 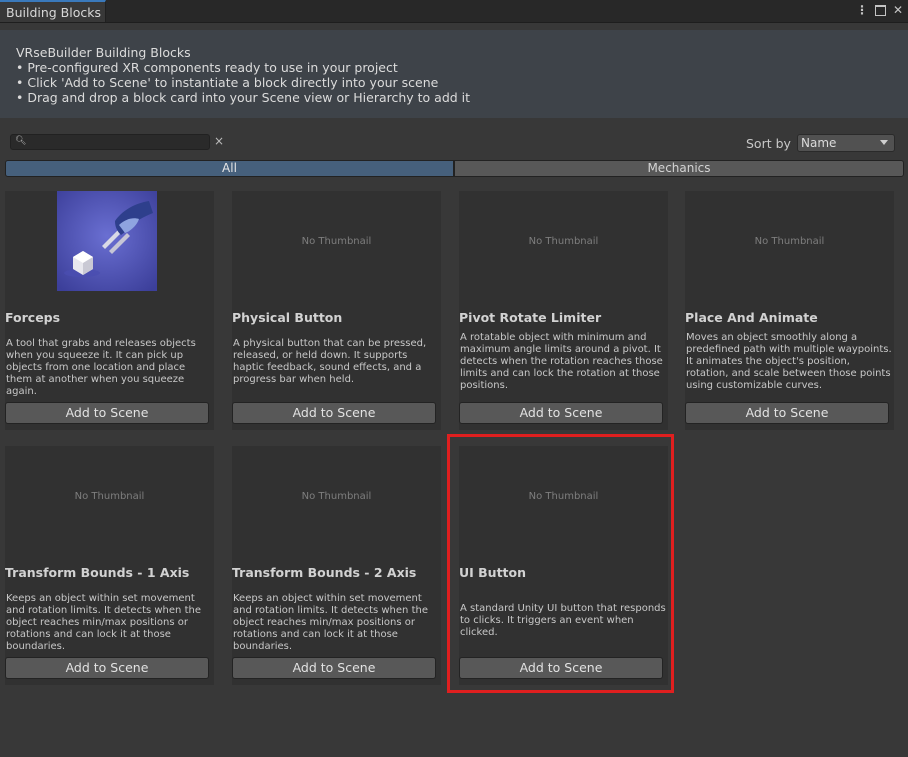 I want to click on sort-selected-value: Name, so click(x=819, y=143).